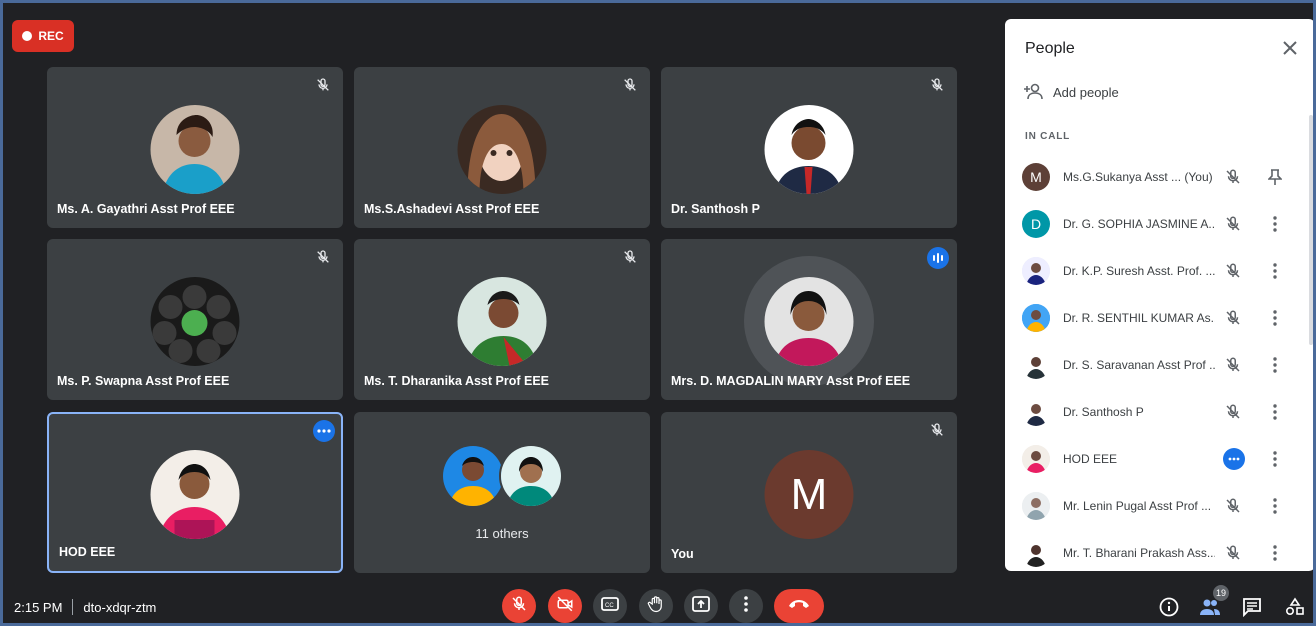  I want to click on add-people-button: Add people, so click(1071, 92).